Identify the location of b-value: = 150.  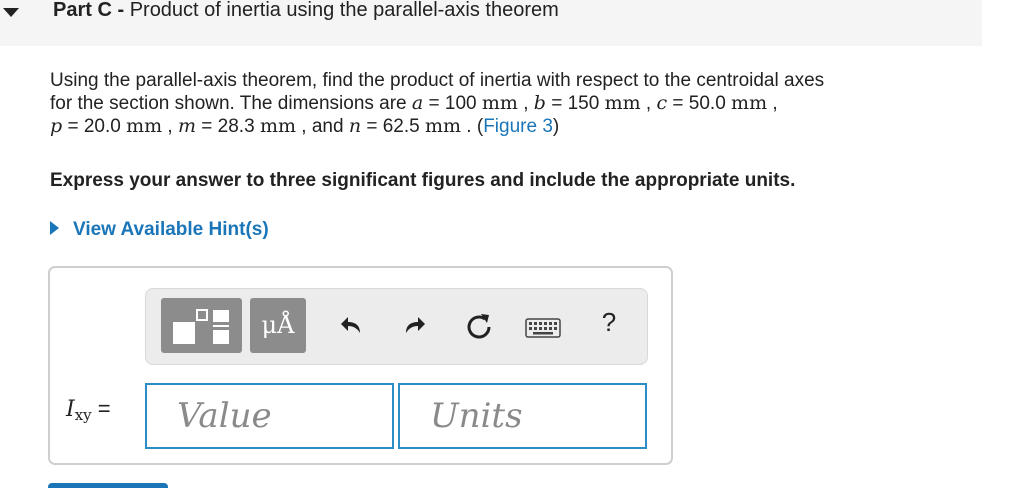
(575, 103).